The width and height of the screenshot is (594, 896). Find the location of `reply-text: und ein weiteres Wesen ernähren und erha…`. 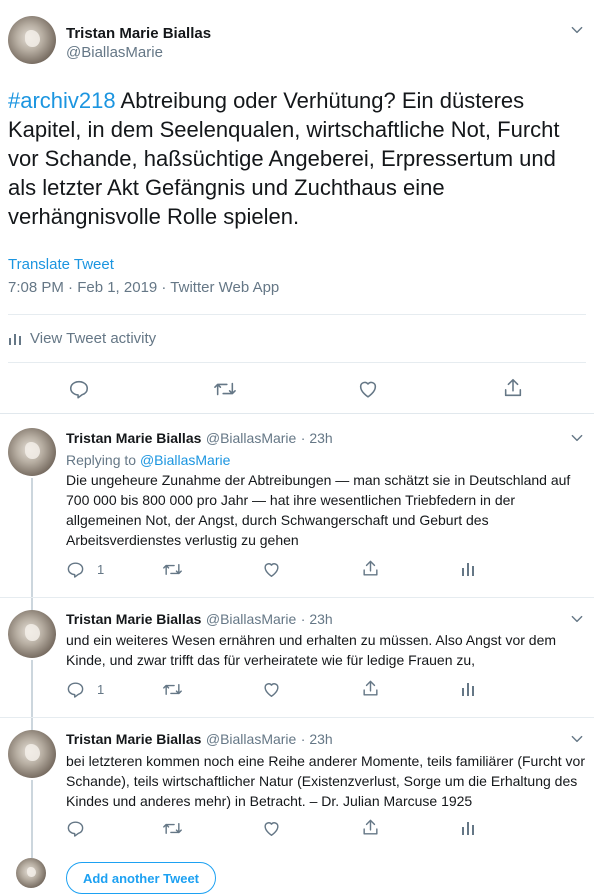

reply-text: und ein weiteres Wesen ernähren und erha… is located at coordinates (311, 650).